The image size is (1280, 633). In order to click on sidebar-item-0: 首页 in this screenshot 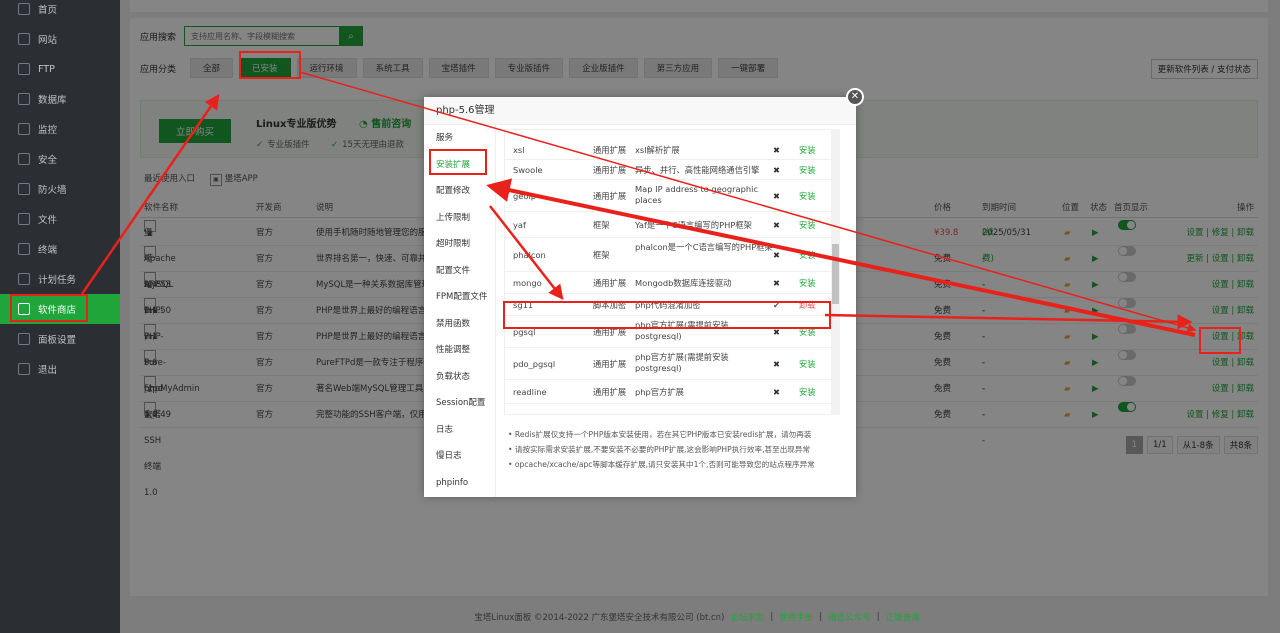, I will do `click(60, 12)`.